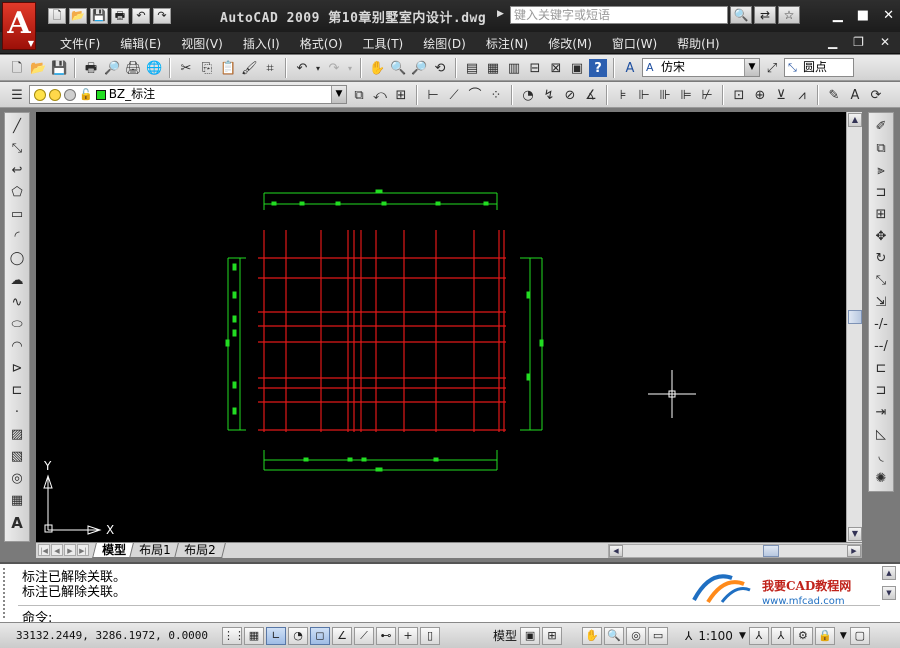 The image size is (900, 648). I want to click on last-tab-icon: ▶|, so click(83, 550).